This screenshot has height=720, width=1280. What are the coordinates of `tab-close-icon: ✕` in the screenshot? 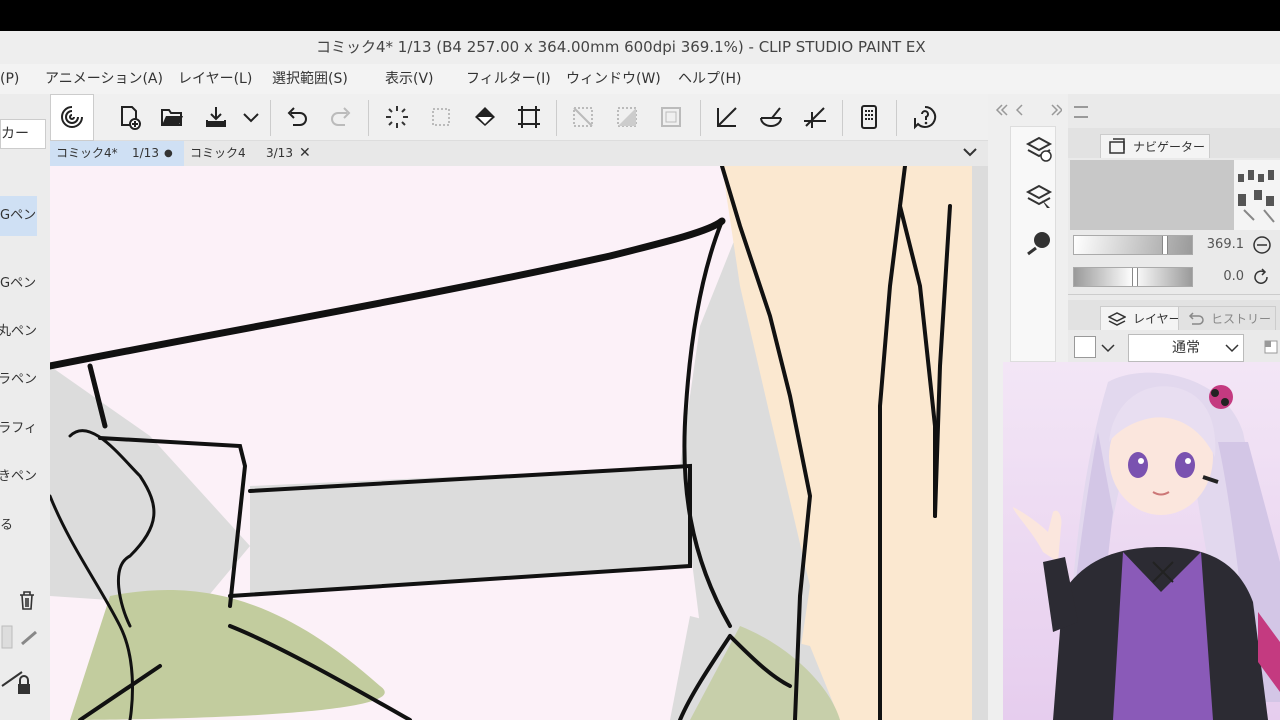 It's located at (305, 153).